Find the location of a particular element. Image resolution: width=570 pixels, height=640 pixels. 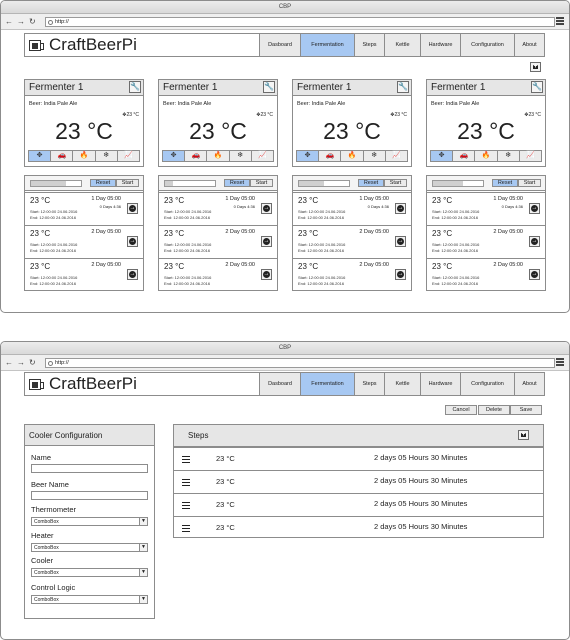

heater-select: ComboBox ▼ is located at coordinates (89, 547).